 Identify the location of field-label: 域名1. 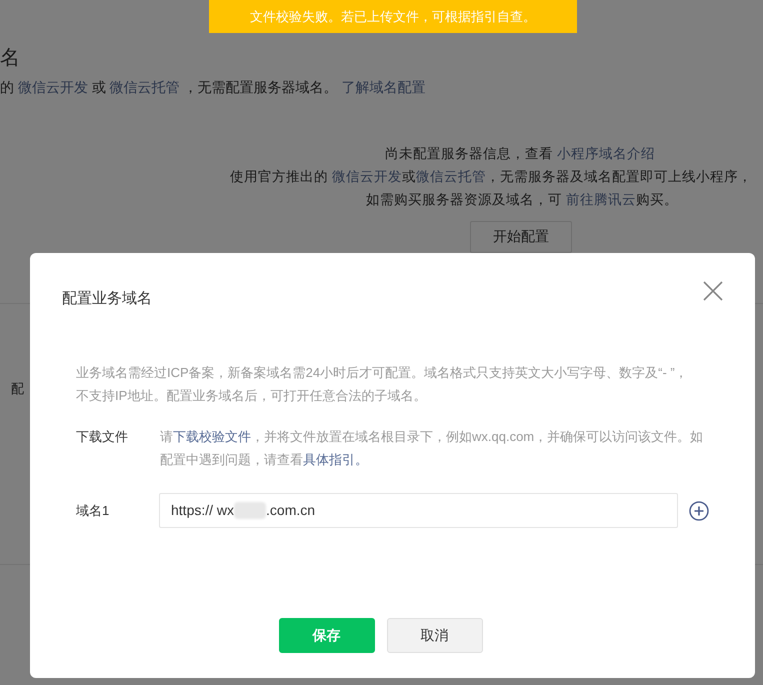
(93, 511).